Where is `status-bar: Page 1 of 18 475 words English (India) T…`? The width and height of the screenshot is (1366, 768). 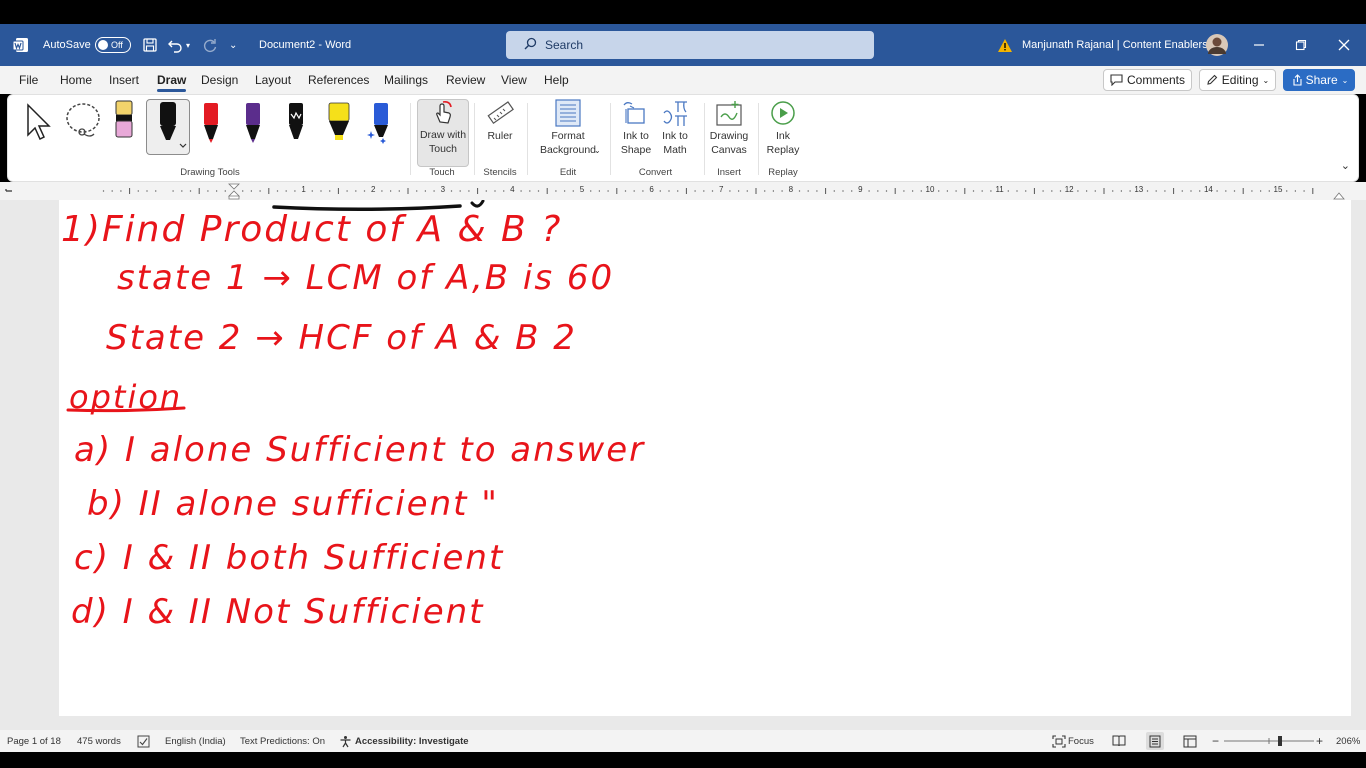
status-bar: Page 1 of 18 475 words English (India) T… is located at coordinates (683, 741).